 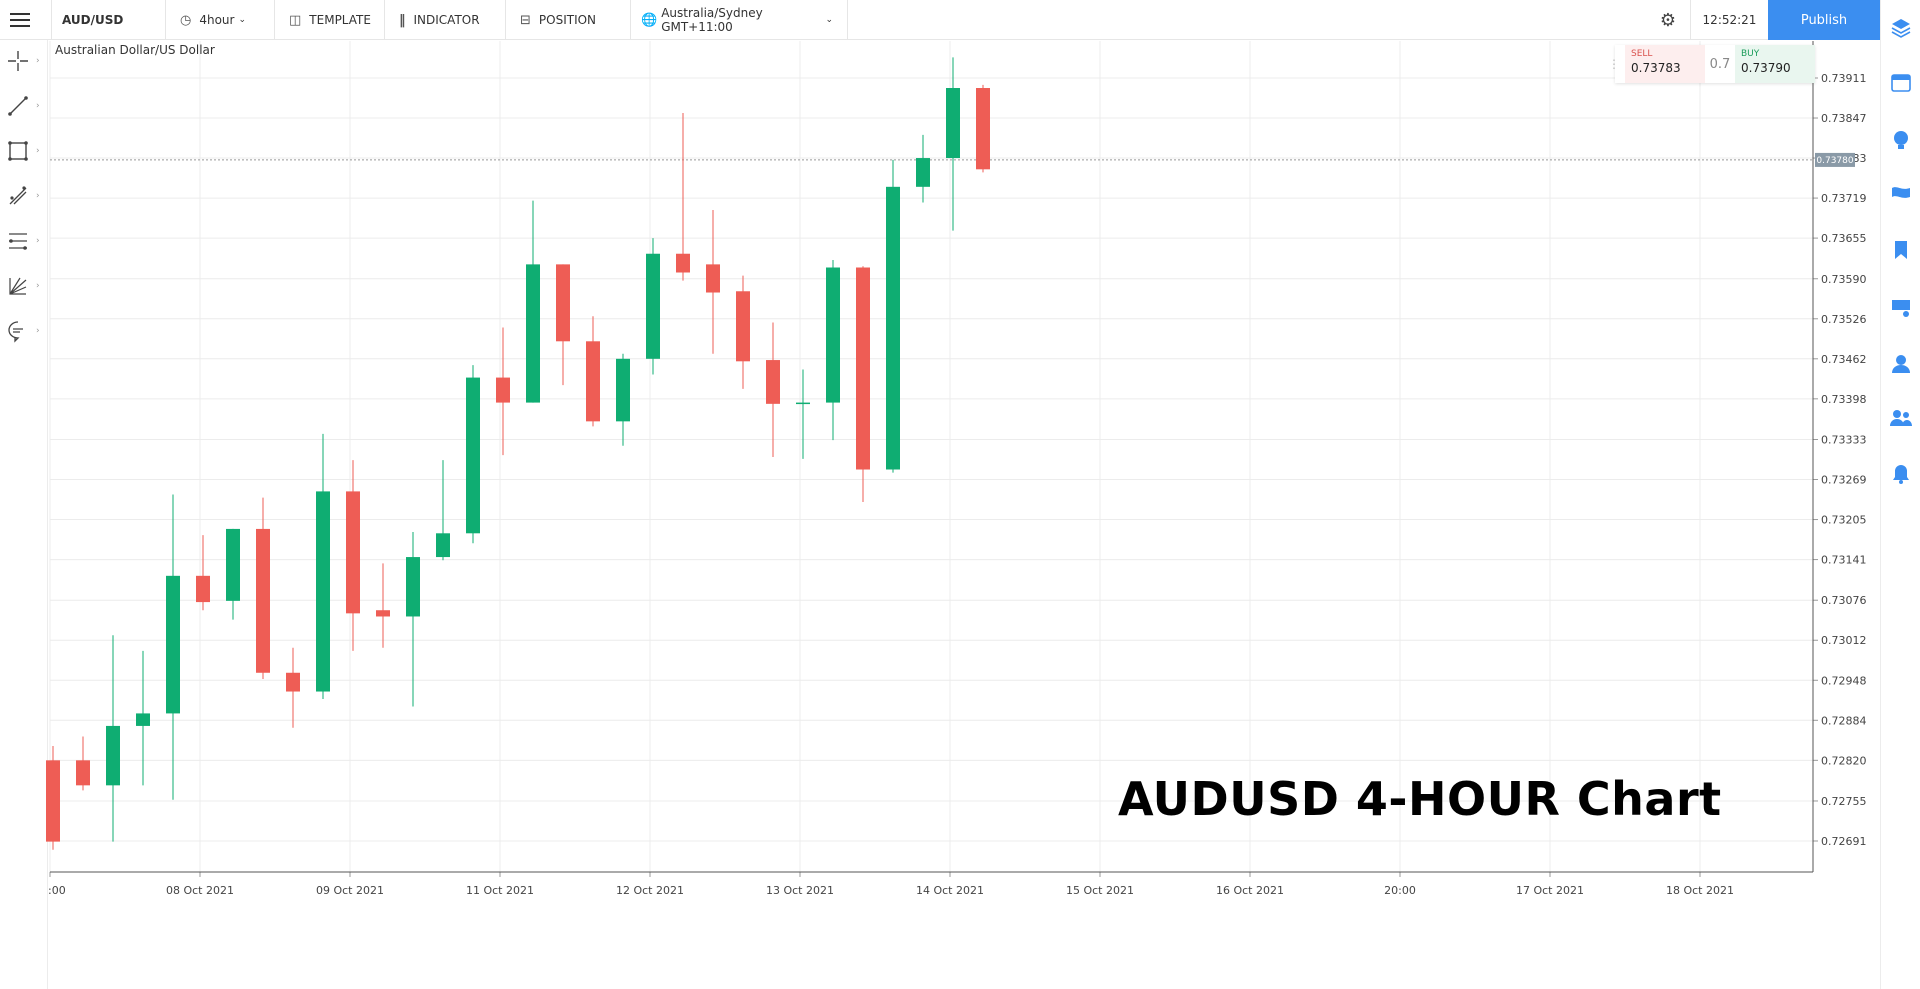 What do you see at coordinates (1844, 238) in the screenshot?
I see `y-axis-label: 0.73655` at bounding box center [1844, 238].